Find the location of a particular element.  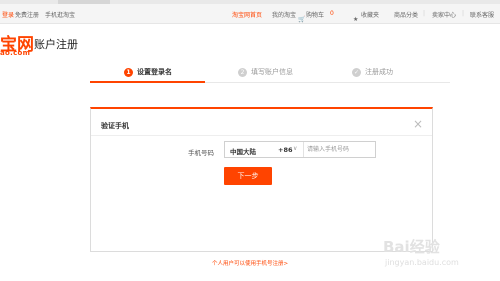

registration-steps: 1 设置登录名 2 填写账户信息 ✓ 注册成功 is located at coordinates (270, 74).